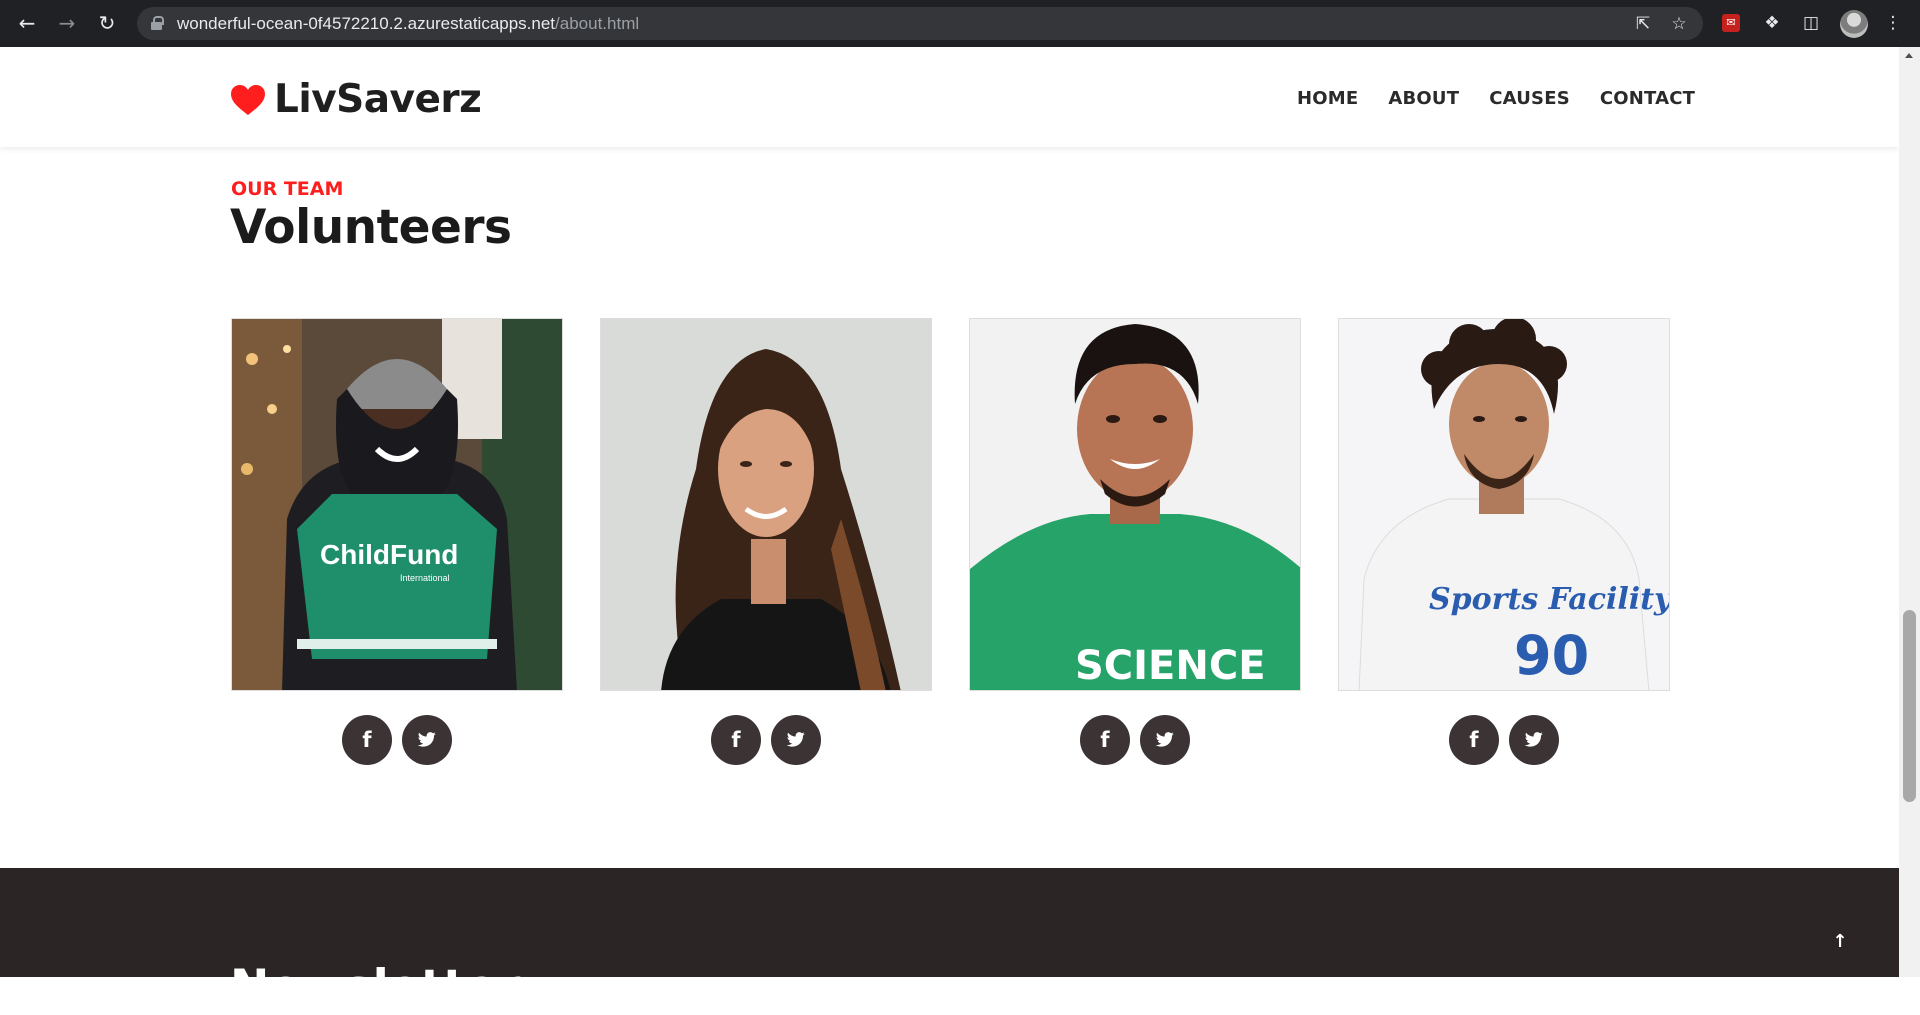 The image size is (1920, 1015). I want to click on lock-icon, so click(157, 23).